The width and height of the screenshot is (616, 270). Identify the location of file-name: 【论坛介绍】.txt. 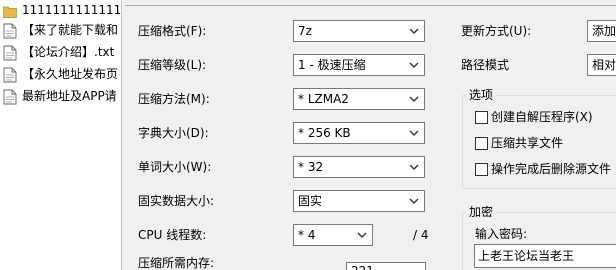
(68, 52).